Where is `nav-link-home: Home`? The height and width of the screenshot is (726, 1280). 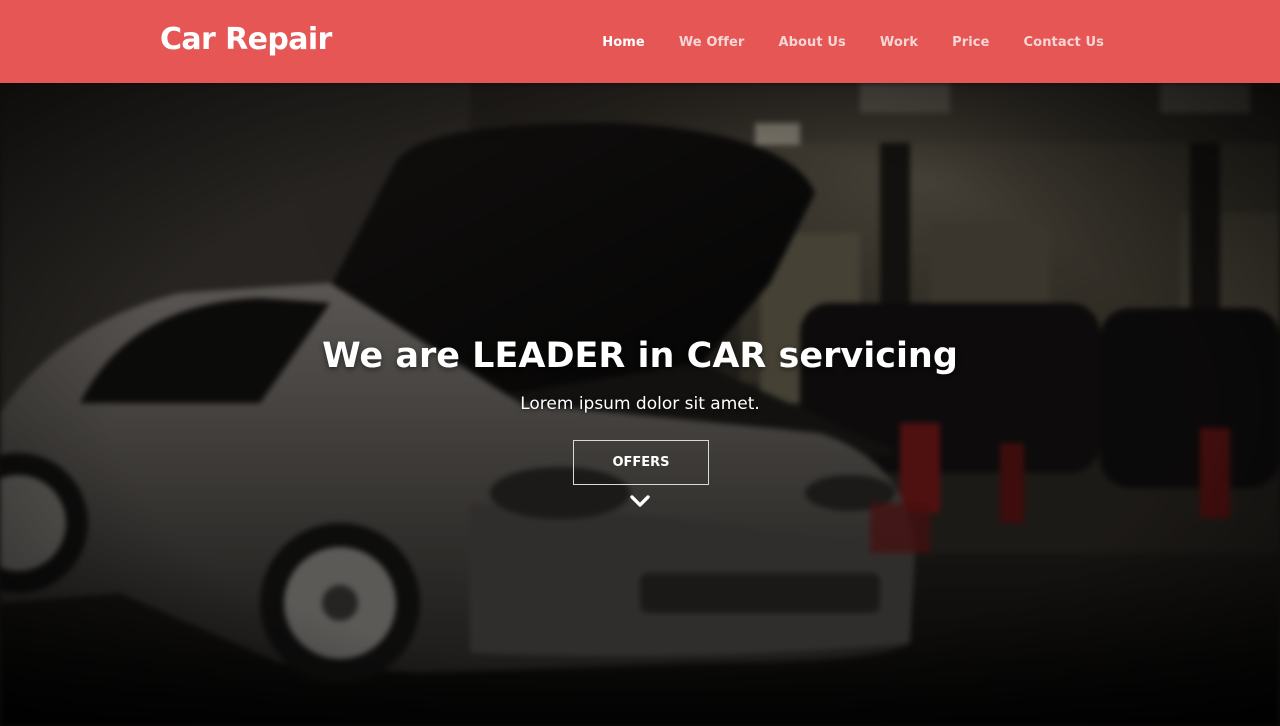
nav-link-home: Home is located at coordinates (623, 42).